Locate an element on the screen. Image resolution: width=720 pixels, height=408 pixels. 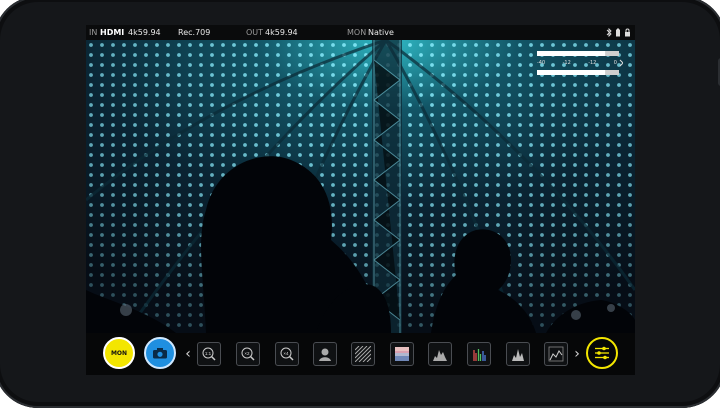
zebra-button is located at coordinates (363, 354).